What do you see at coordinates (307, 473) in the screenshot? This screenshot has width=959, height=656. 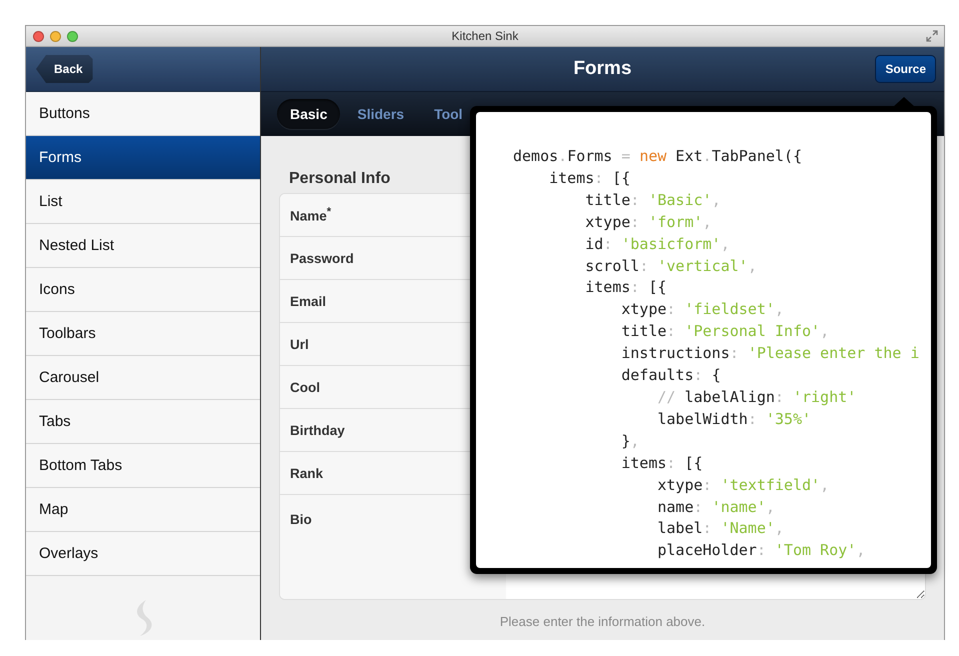 I see `field-label: Rank` at bounding box center [307, 473].